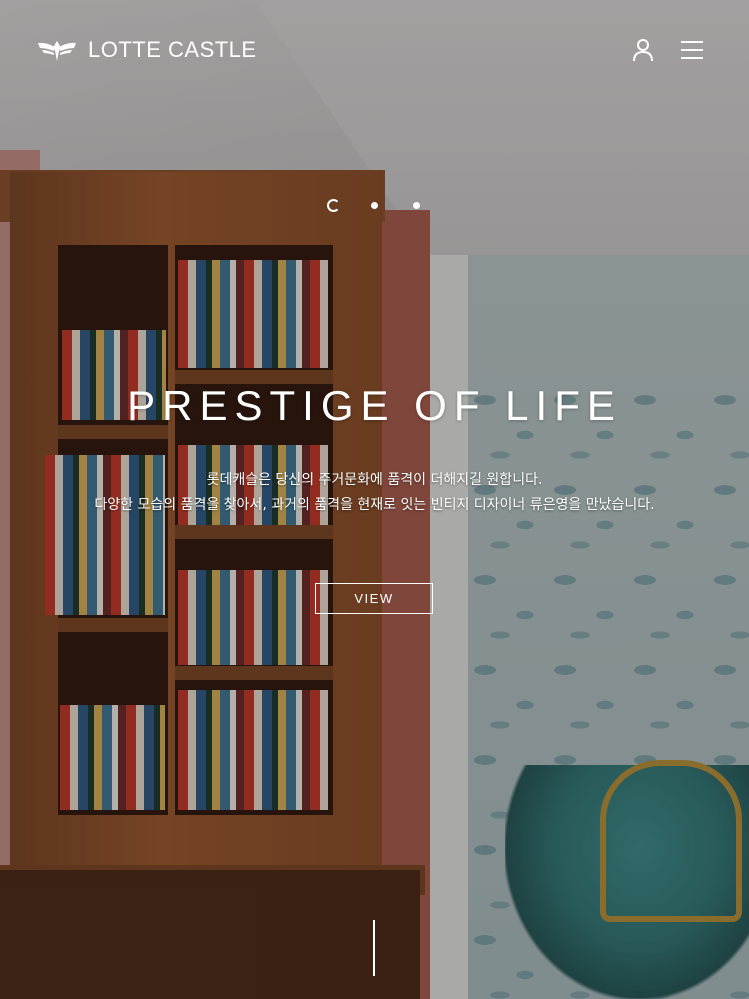 This screenshot has width=749, height=999. What do you see at coordinates (374, 50) in the screenshot?
I see `site-header: LOTTE CASTLE` at bounding box center [374, 50].